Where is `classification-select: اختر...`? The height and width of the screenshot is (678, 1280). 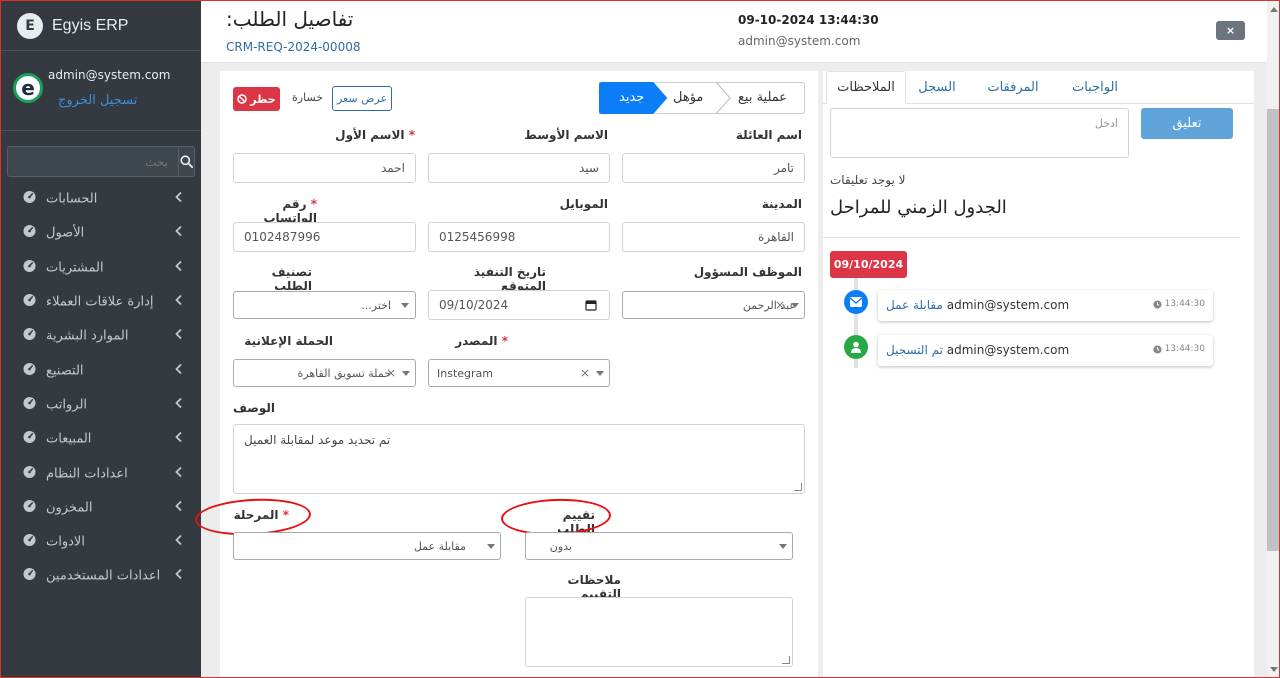 classification-select: اختر... is located at coordinates (324, 305).